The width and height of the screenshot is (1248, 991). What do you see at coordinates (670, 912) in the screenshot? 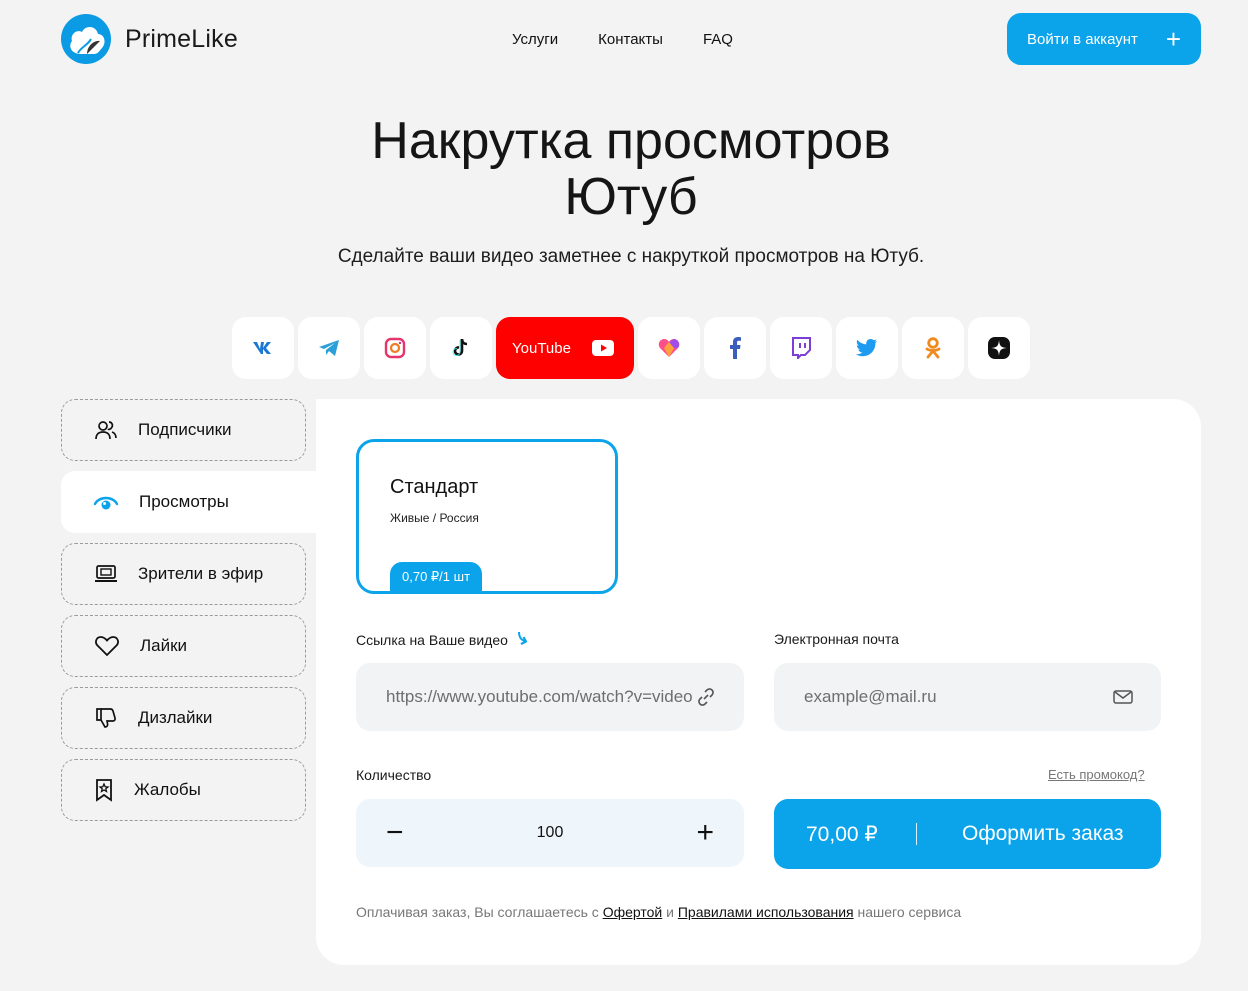
I see `legal-and: и` at bounding box center [670, 912].